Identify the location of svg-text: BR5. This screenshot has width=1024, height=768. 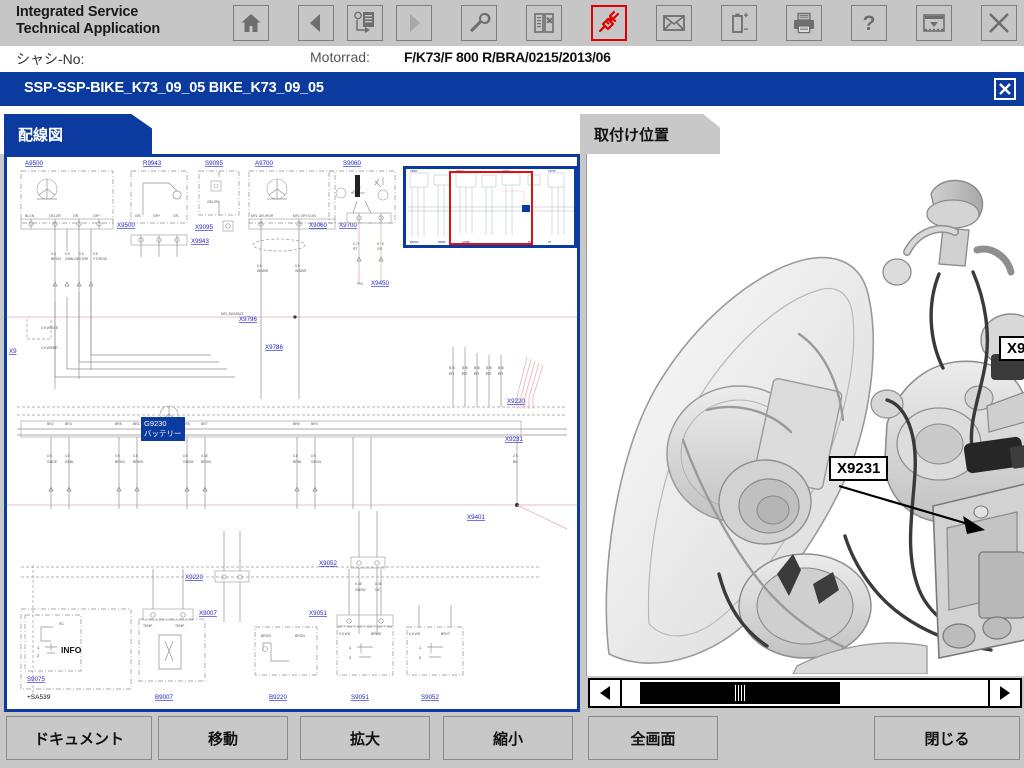
(118, 424).